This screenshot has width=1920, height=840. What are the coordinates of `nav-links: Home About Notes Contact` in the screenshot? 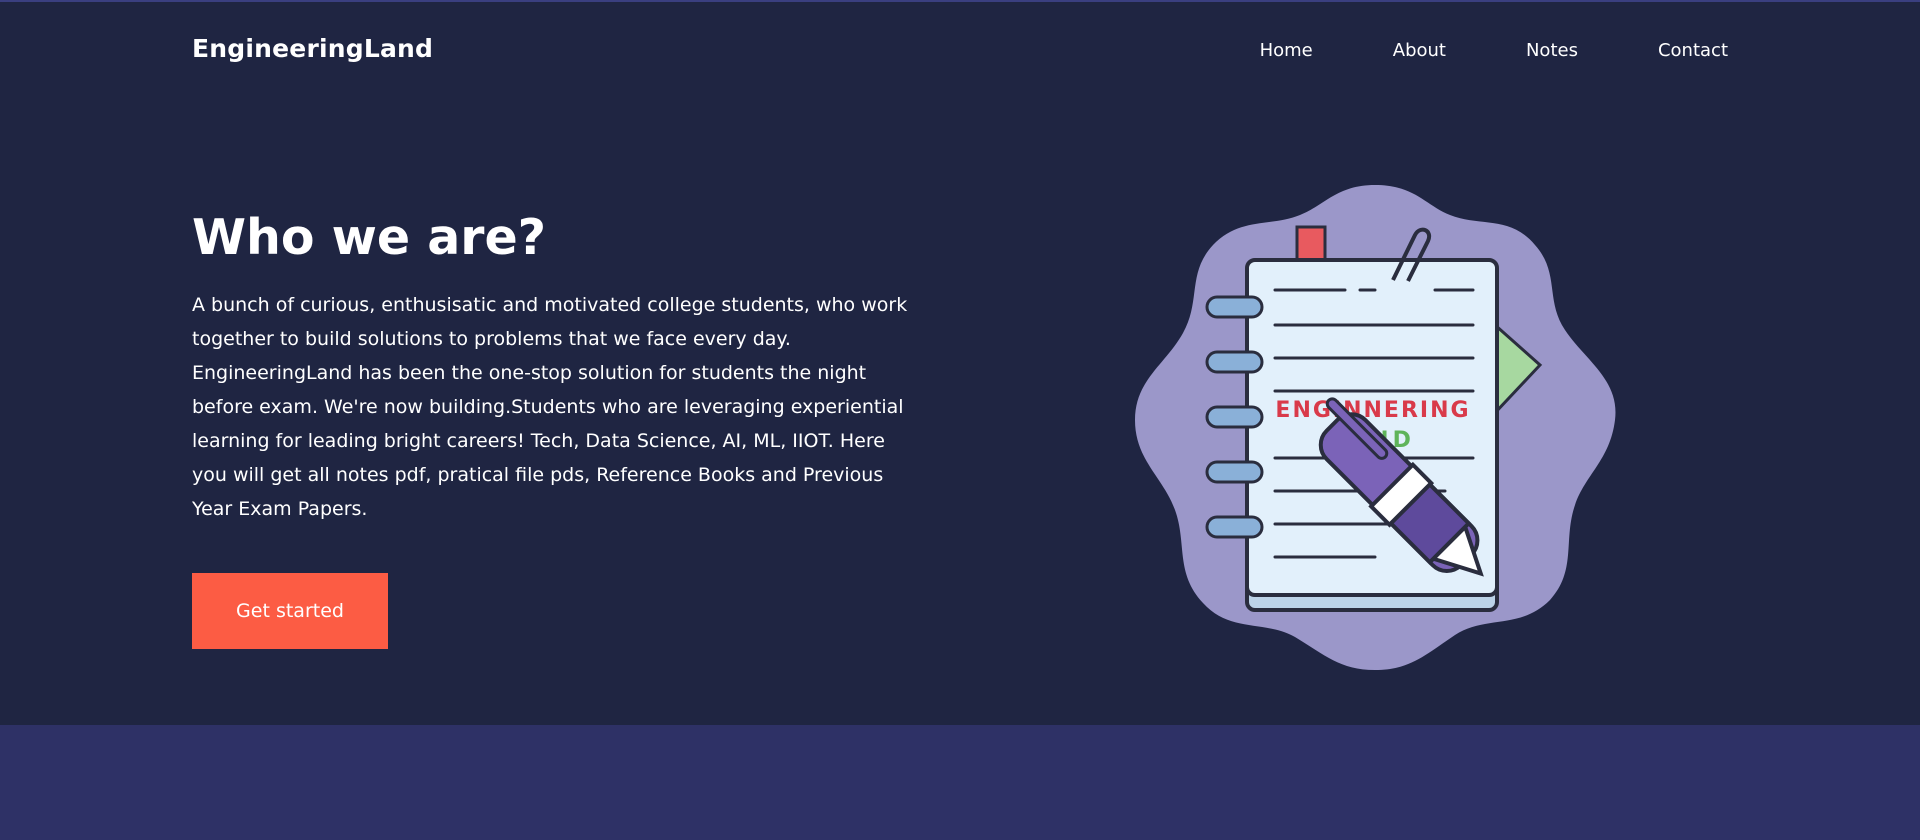 It's located at (1494, 50).